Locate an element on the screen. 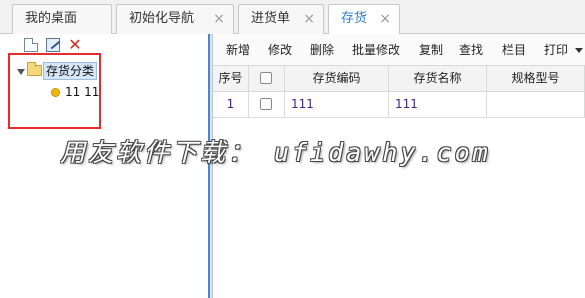 Image resolution: width=585 pixels, height=298 pixels. tab-inventory: 存货 × is located at coordinates (364, 19).